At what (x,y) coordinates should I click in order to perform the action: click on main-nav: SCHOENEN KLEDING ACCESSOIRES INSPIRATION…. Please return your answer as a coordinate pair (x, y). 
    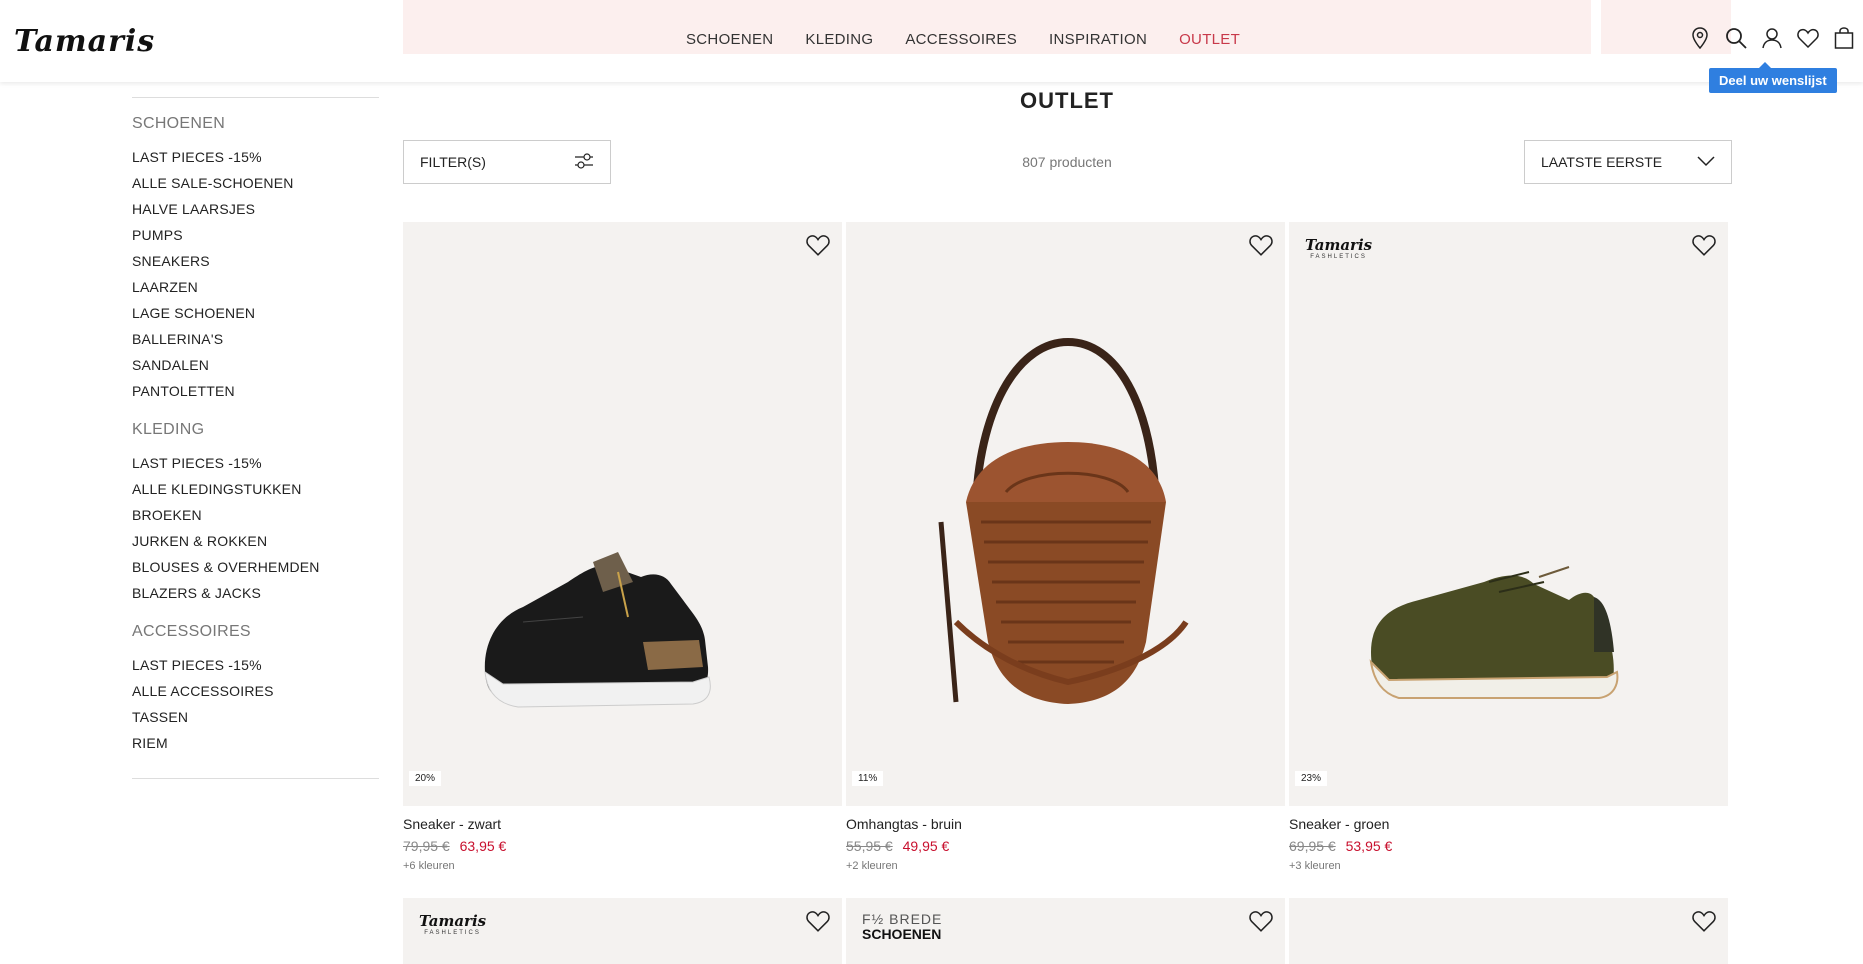
    Looking at the image, I should click on (963, 39).